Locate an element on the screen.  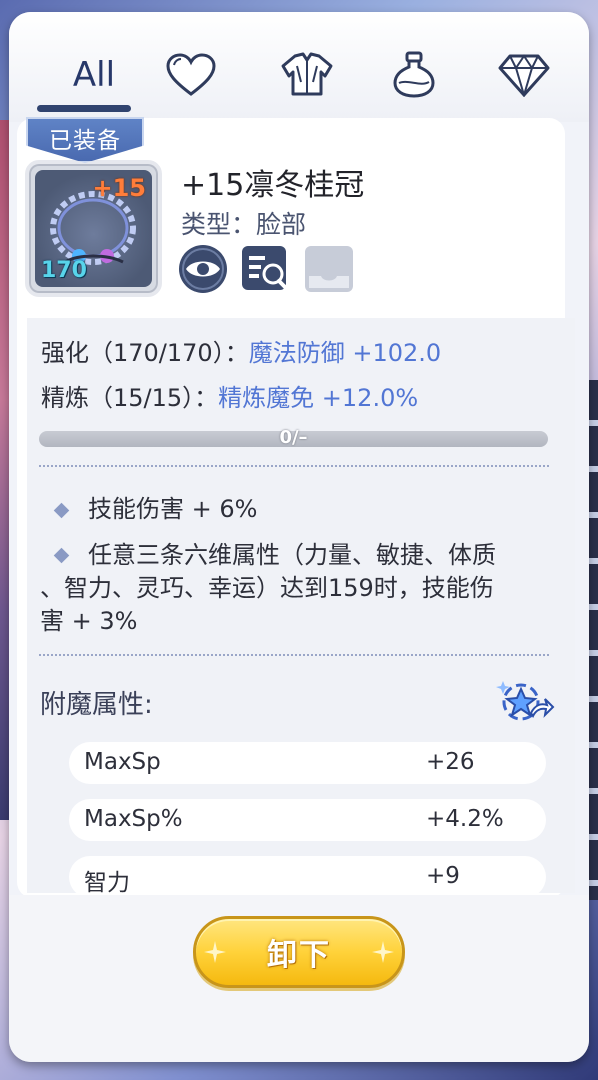
diamond-icon is located at coordinates (524, 75).